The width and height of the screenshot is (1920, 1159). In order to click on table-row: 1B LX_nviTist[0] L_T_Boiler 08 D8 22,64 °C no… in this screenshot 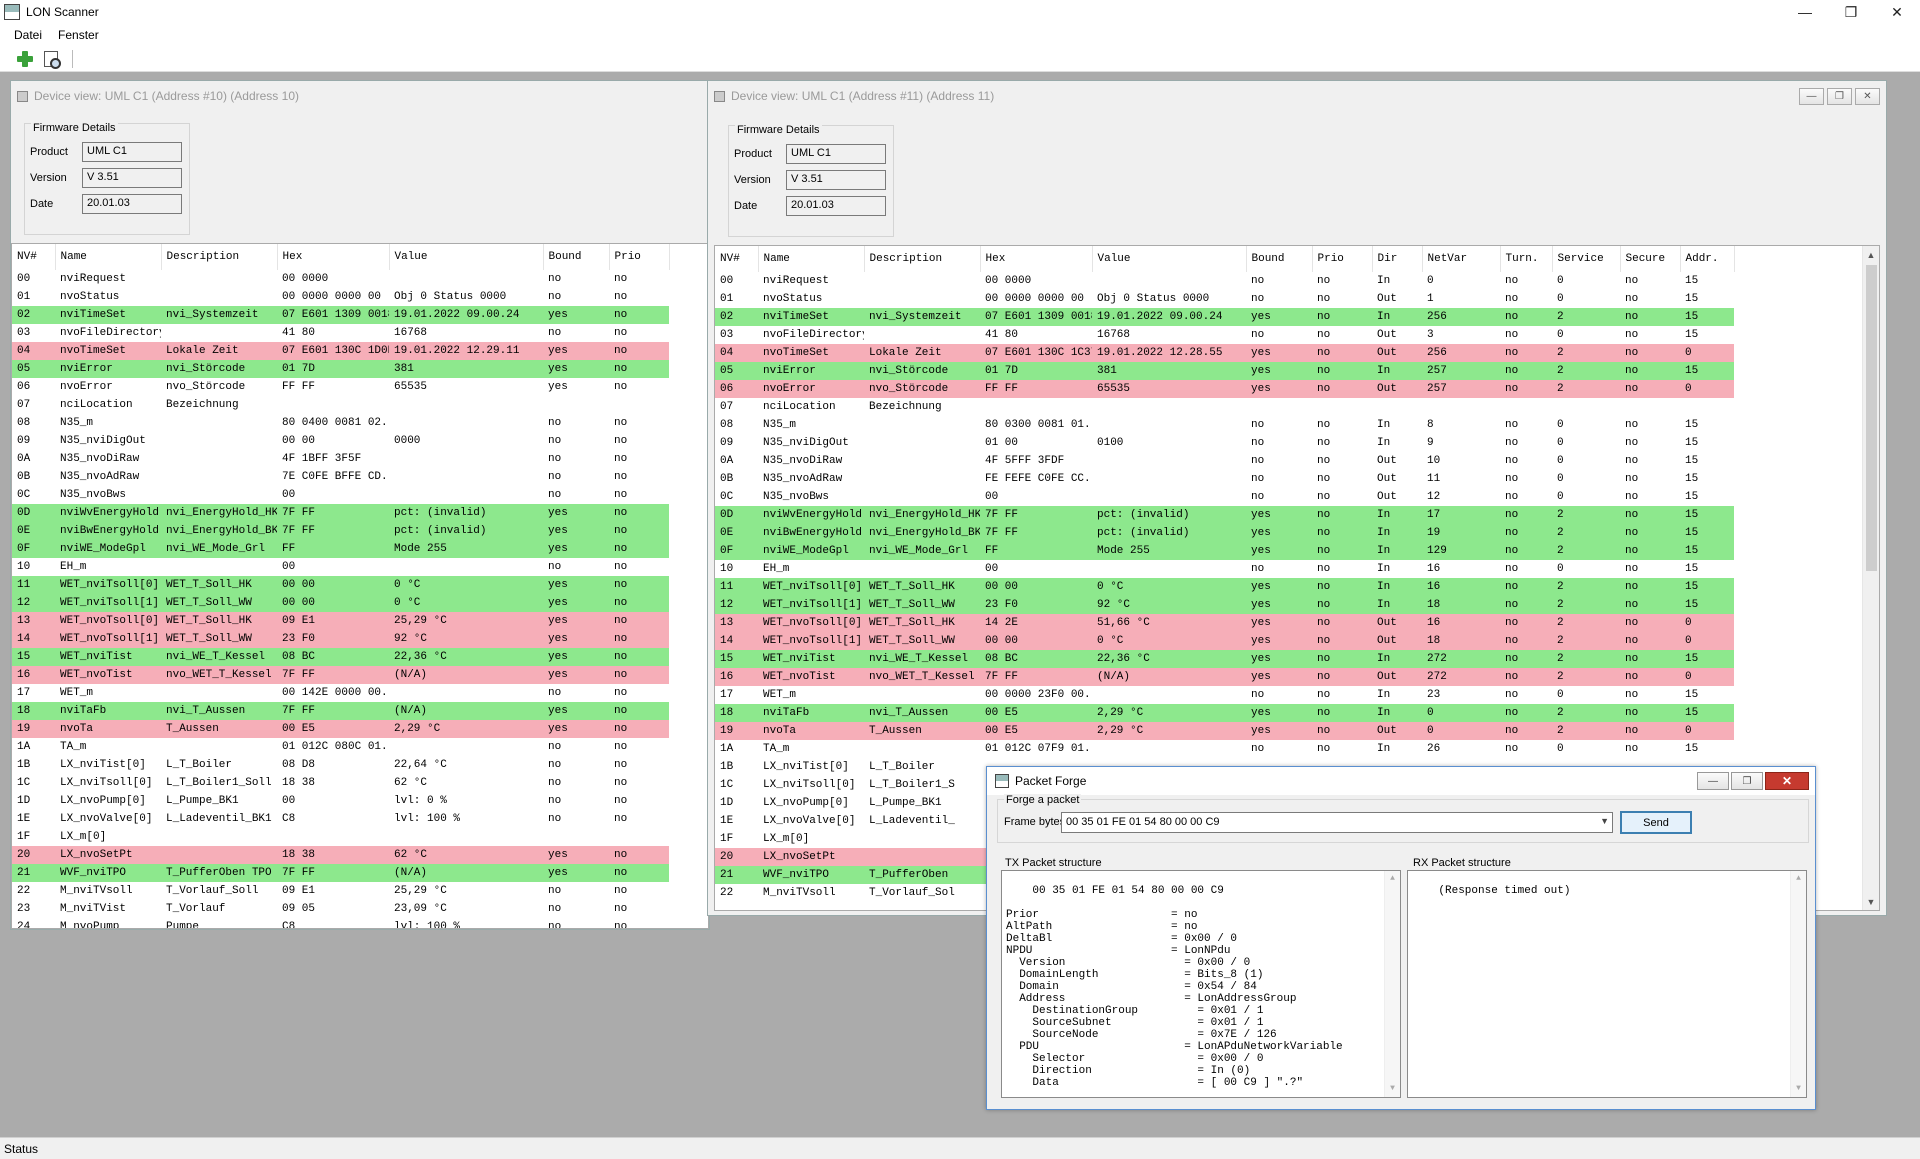, I will do `click(340, 765)`.